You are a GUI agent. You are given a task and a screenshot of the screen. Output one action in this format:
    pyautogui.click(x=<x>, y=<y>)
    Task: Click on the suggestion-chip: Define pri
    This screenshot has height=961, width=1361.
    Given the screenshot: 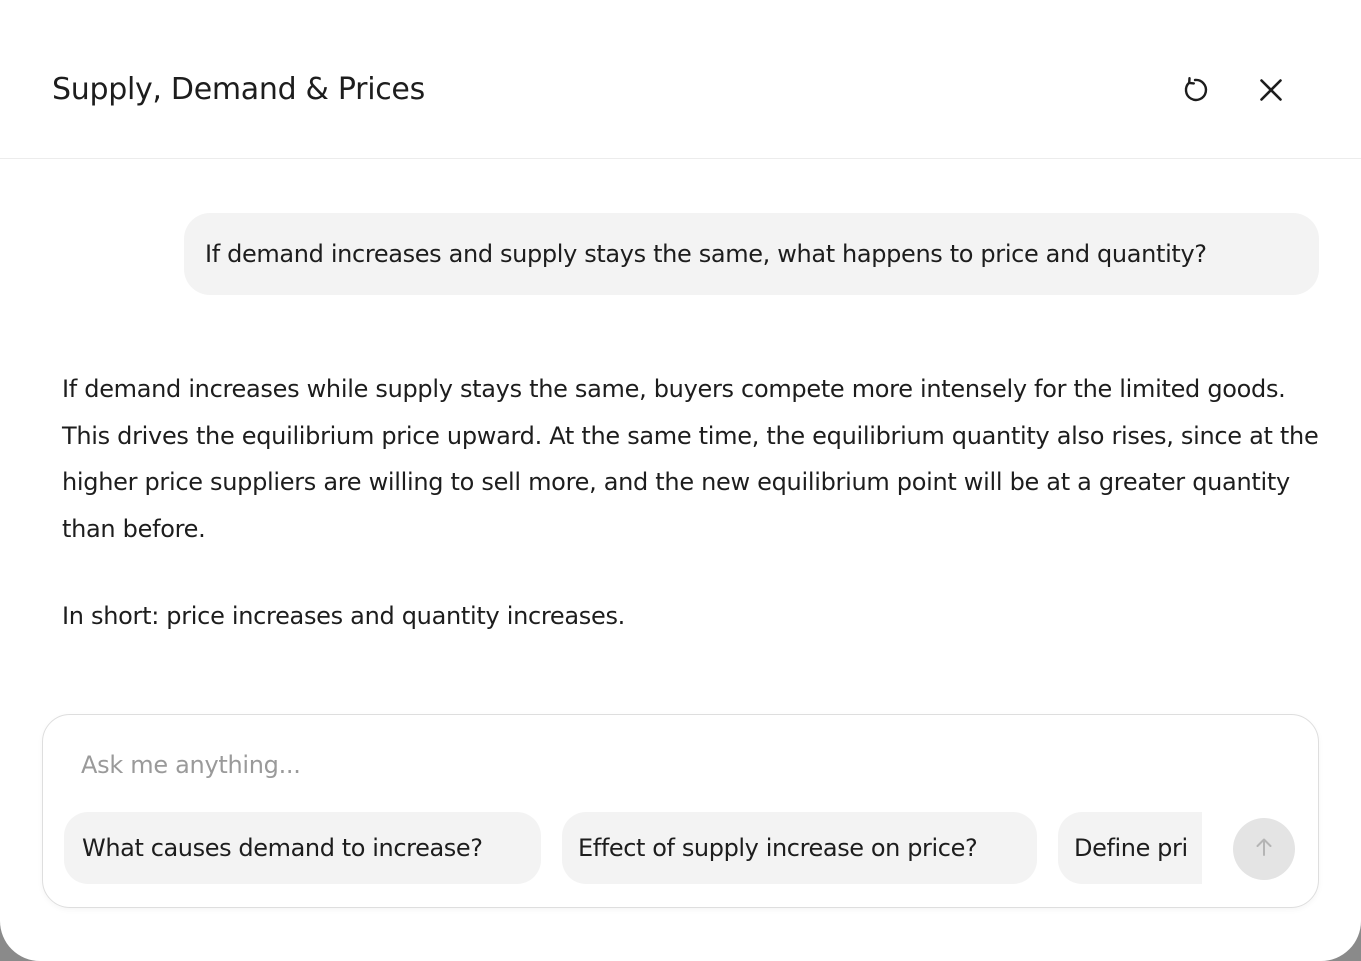 What is the action you would take?
    pyautogui.click(x=1130, y=848)
    